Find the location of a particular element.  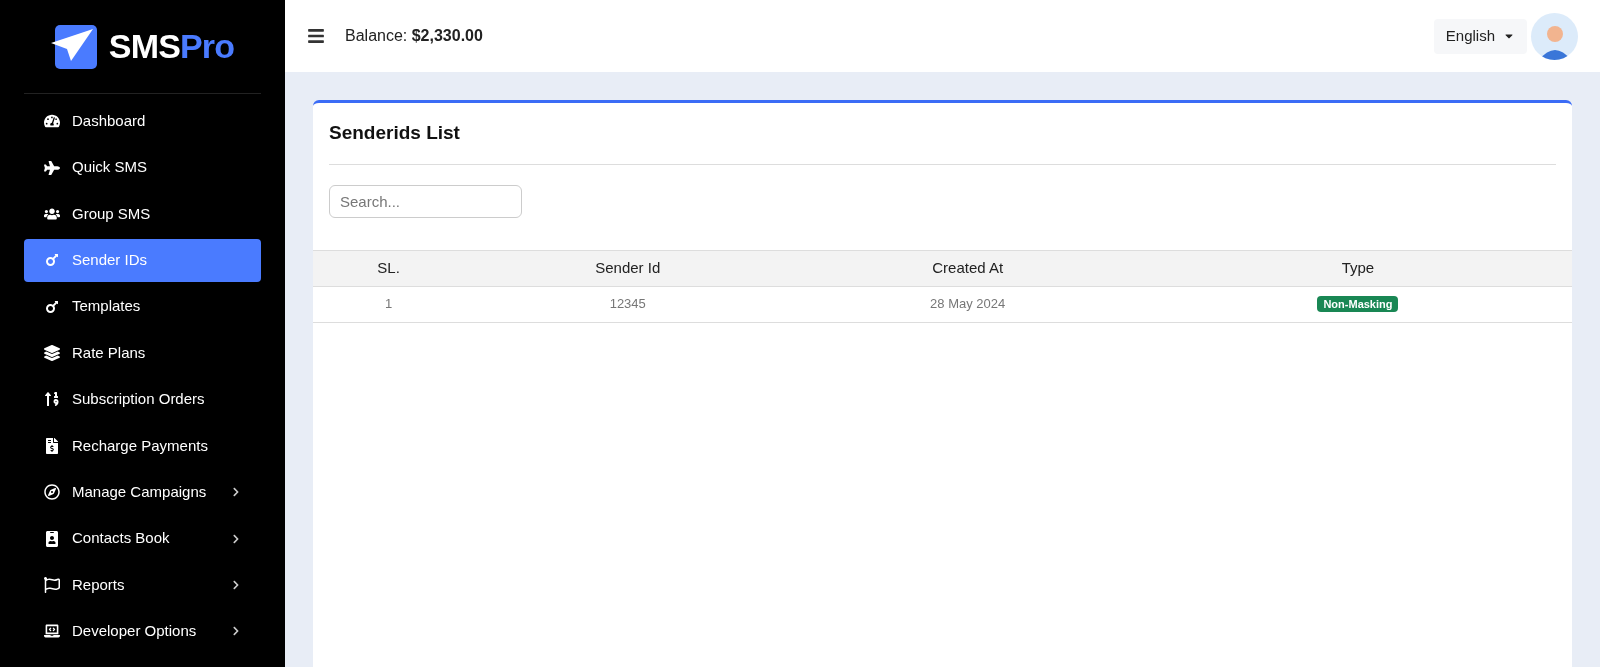

paper-plane-logo-icon is located at coordinates (73, 46).